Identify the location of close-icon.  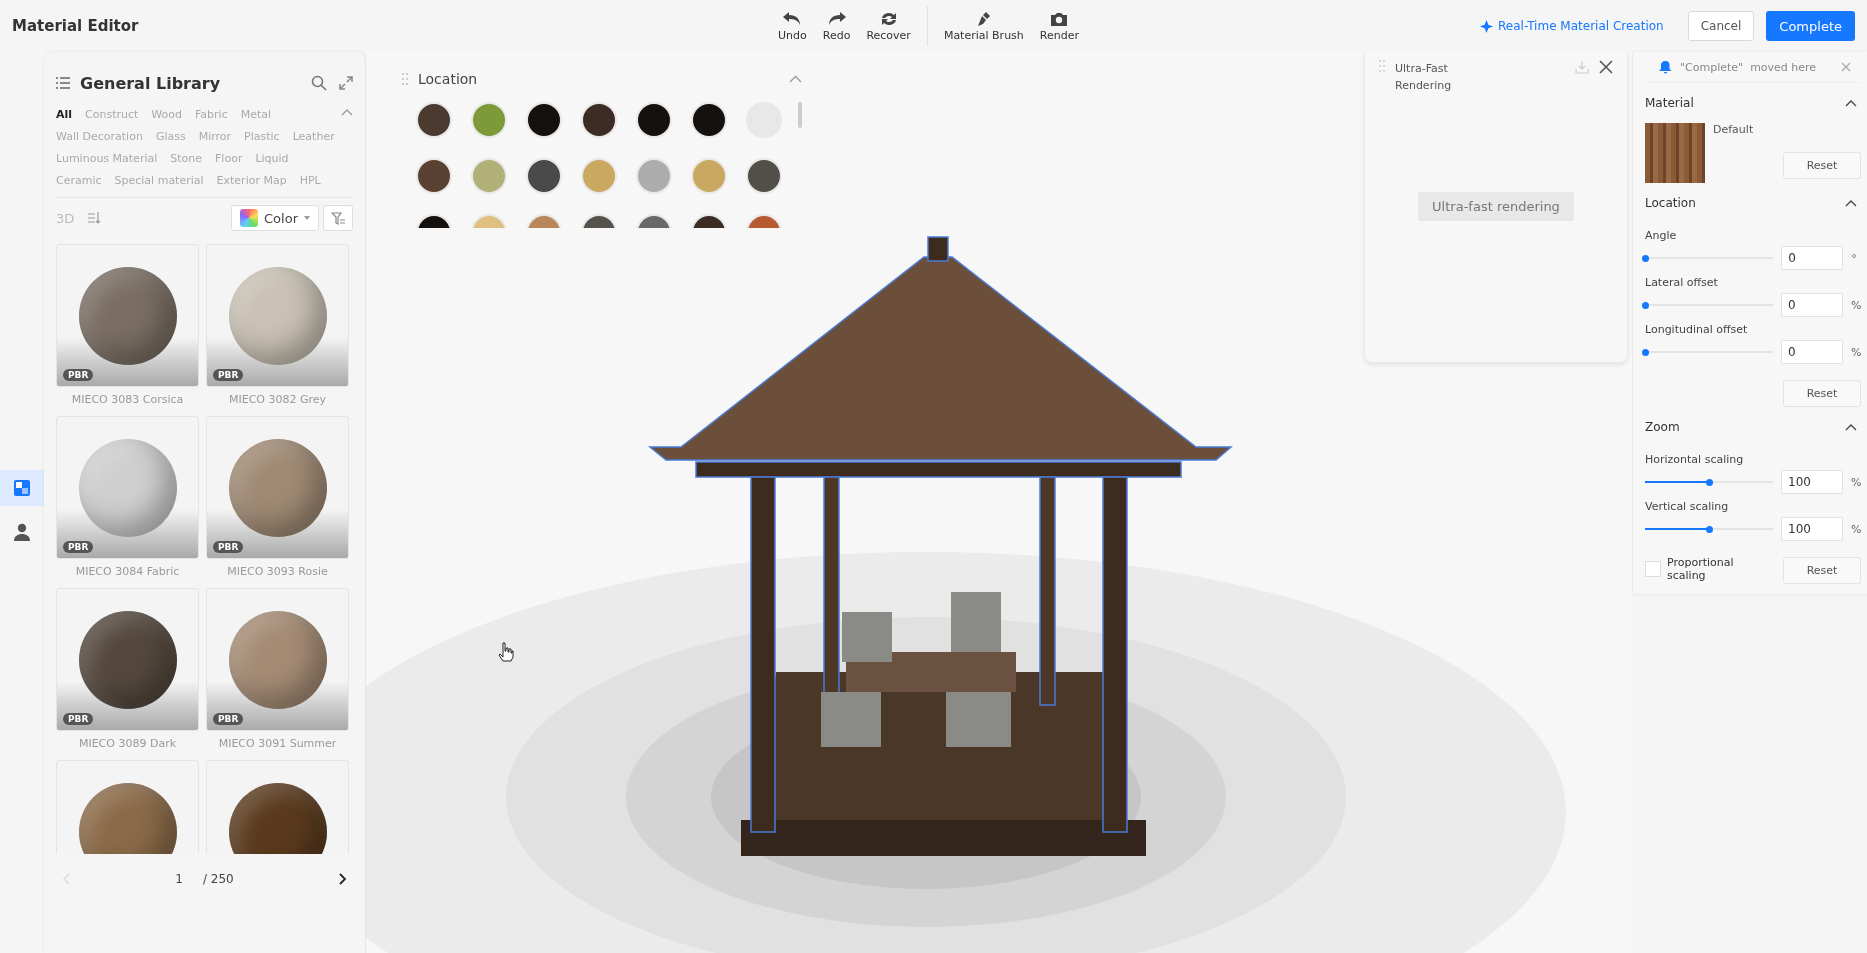
(1606, 67).